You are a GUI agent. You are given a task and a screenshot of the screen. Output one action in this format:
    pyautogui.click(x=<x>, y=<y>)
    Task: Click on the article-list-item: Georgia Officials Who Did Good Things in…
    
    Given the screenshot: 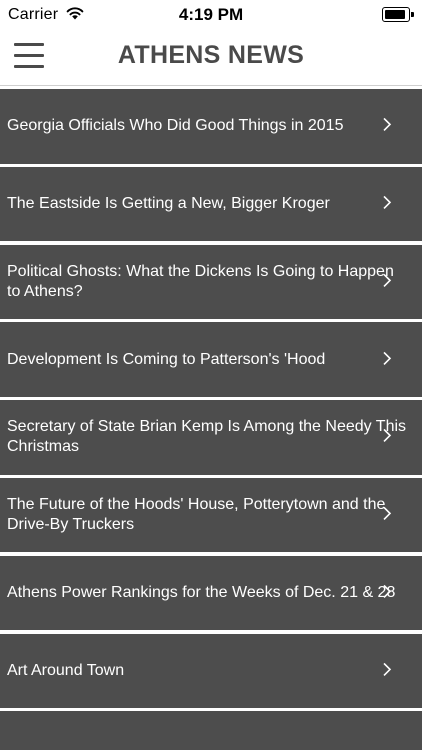 What is the action you would take?
    pyautogui.click(x=211, y=126)
    